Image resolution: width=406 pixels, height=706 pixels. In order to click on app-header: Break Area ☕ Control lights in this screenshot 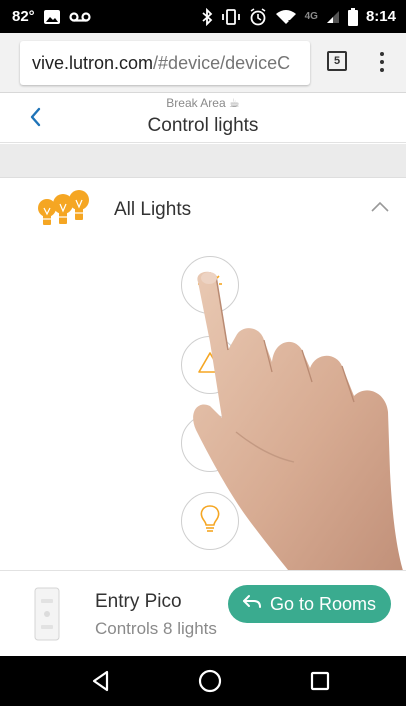, I will do `click(203, 118)`.